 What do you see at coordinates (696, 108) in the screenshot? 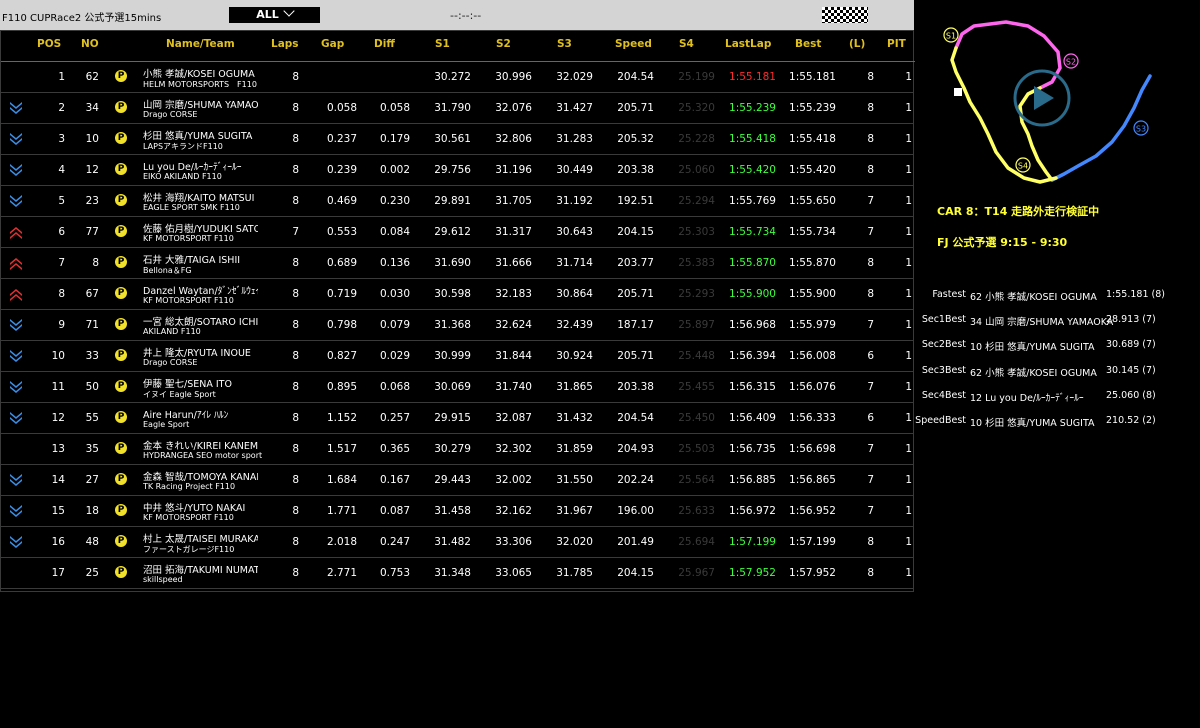
I see `cell-s4: 25.320` at bounding box center [696, 108].